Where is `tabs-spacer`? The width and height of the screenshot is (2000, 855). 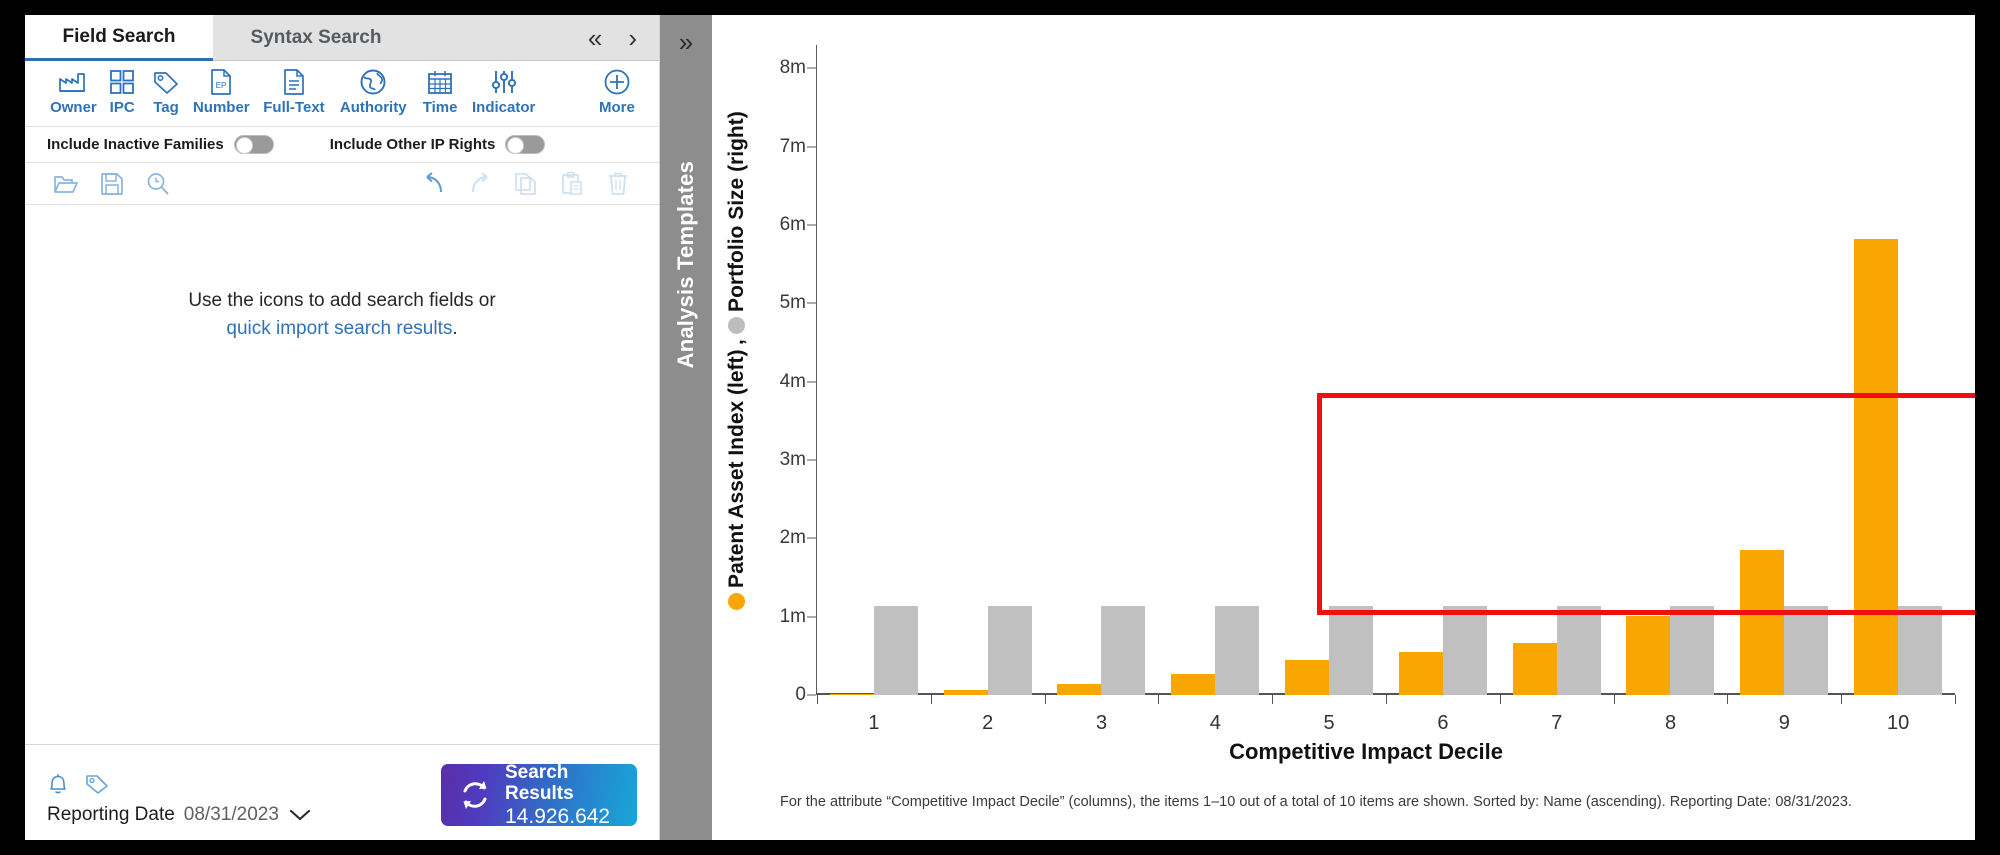
tabs-spacer is located at coordinates (494, 37).